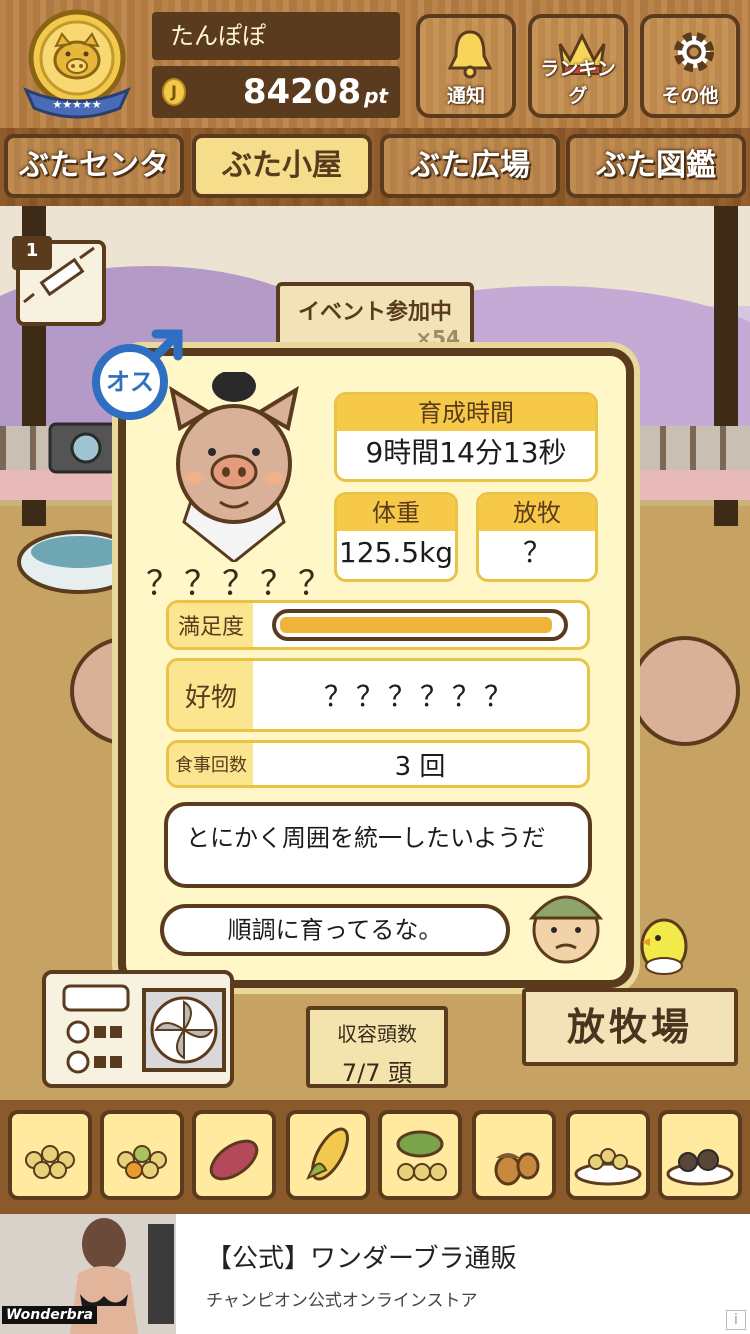 The width and height of the screenshot is (750, 1334). Describe the element at coordinates (694, 52) in the screenshot. I see `gear-icon` at that location.